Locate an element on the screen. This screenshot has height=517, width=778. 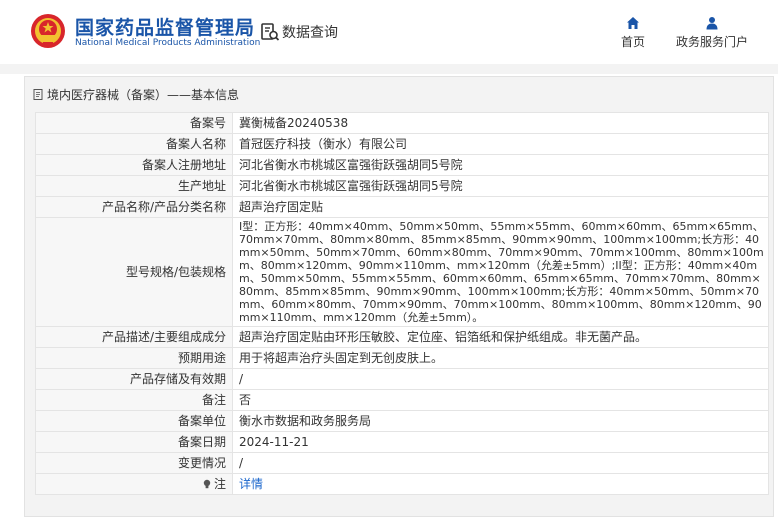
national-emblem-icon is located at coordinates (48, 31).